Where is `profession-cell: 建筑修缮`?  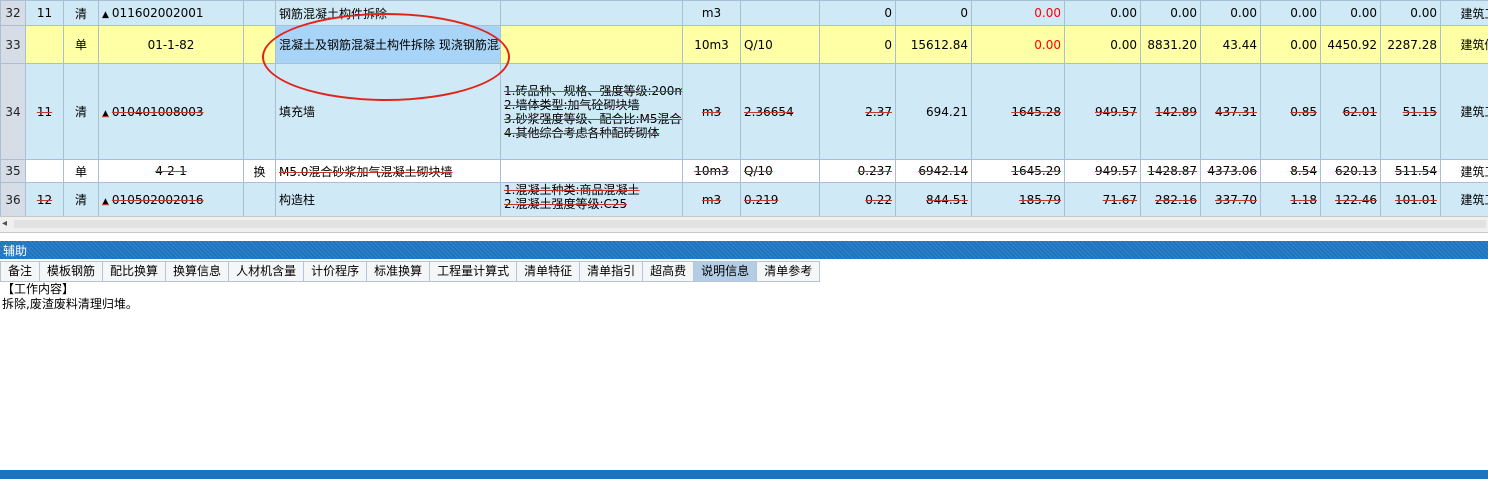 profession-cell: 建筑修缮 is located at coordinates (1464, 44).